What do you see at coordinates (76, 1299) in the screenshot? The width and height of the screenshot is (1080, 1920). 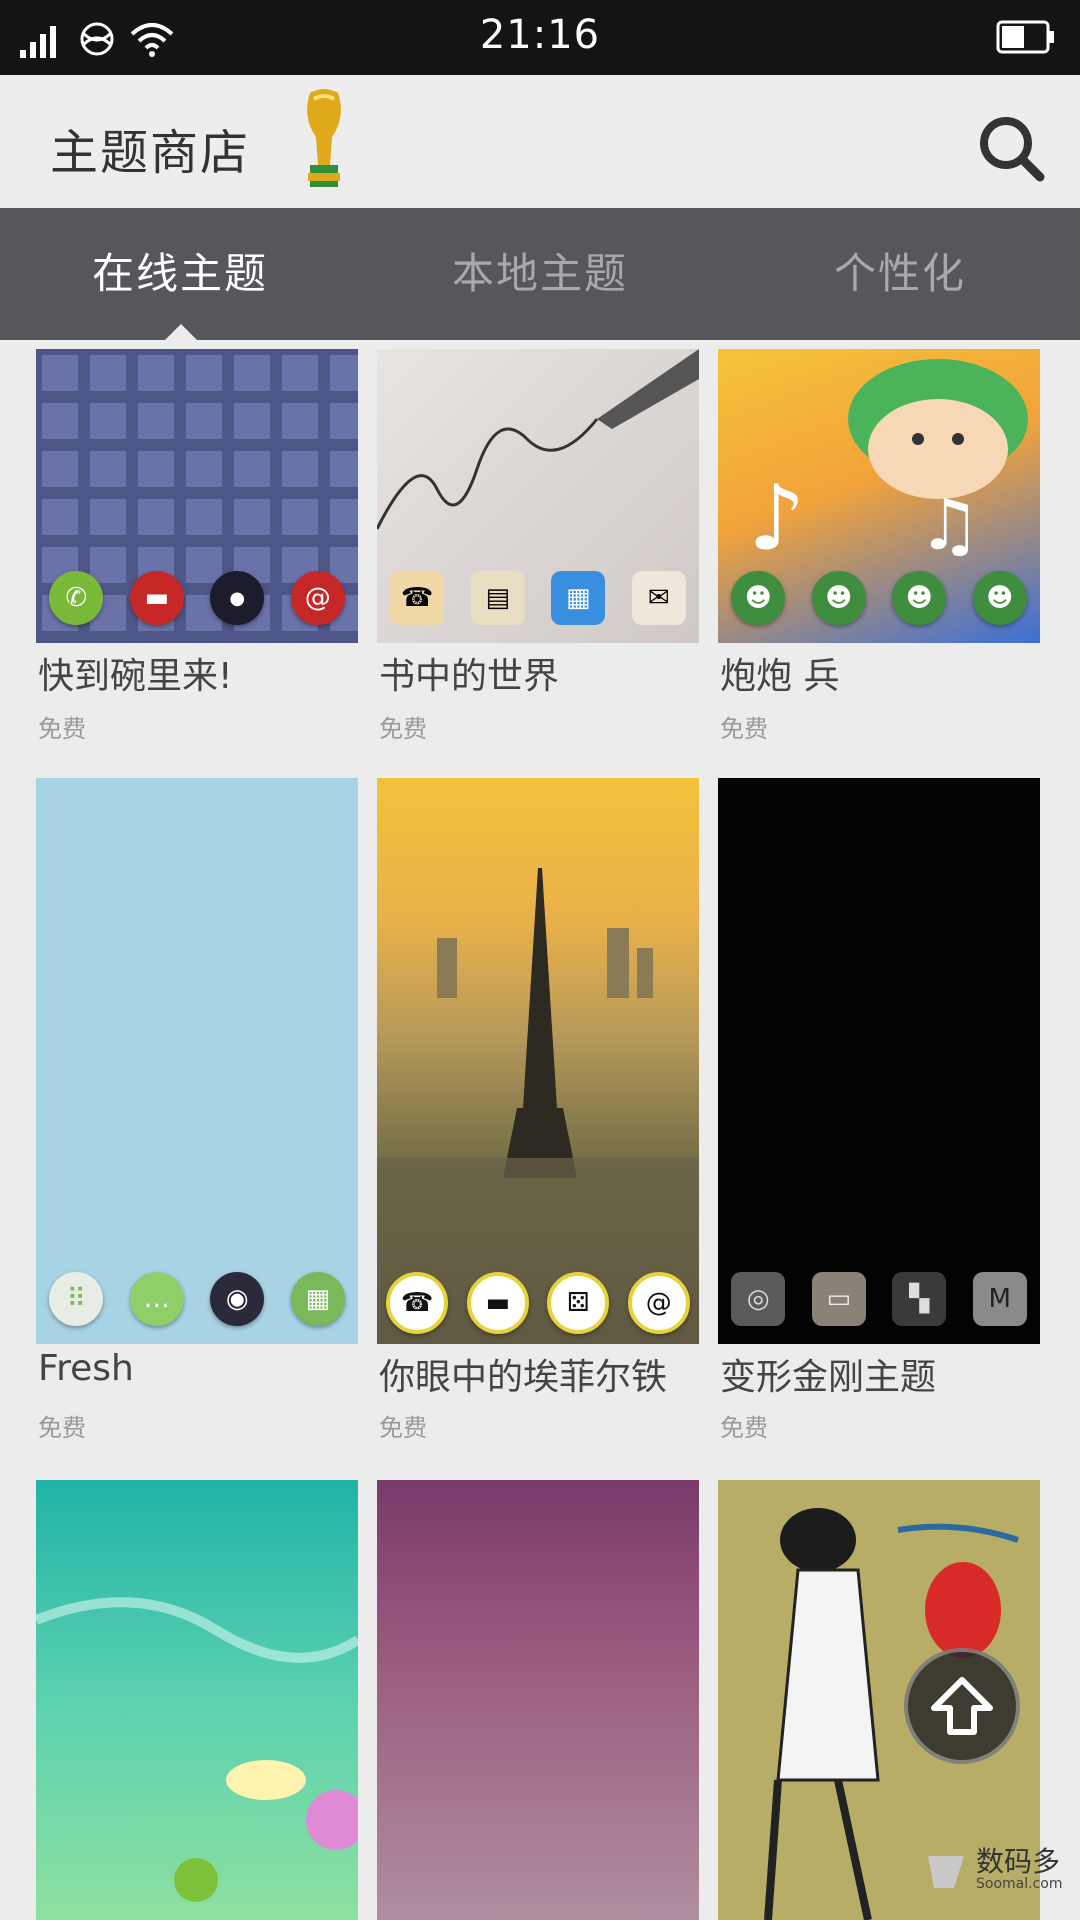 I see `dialer-icon: ⠿` at bounding box center [76, 1299].